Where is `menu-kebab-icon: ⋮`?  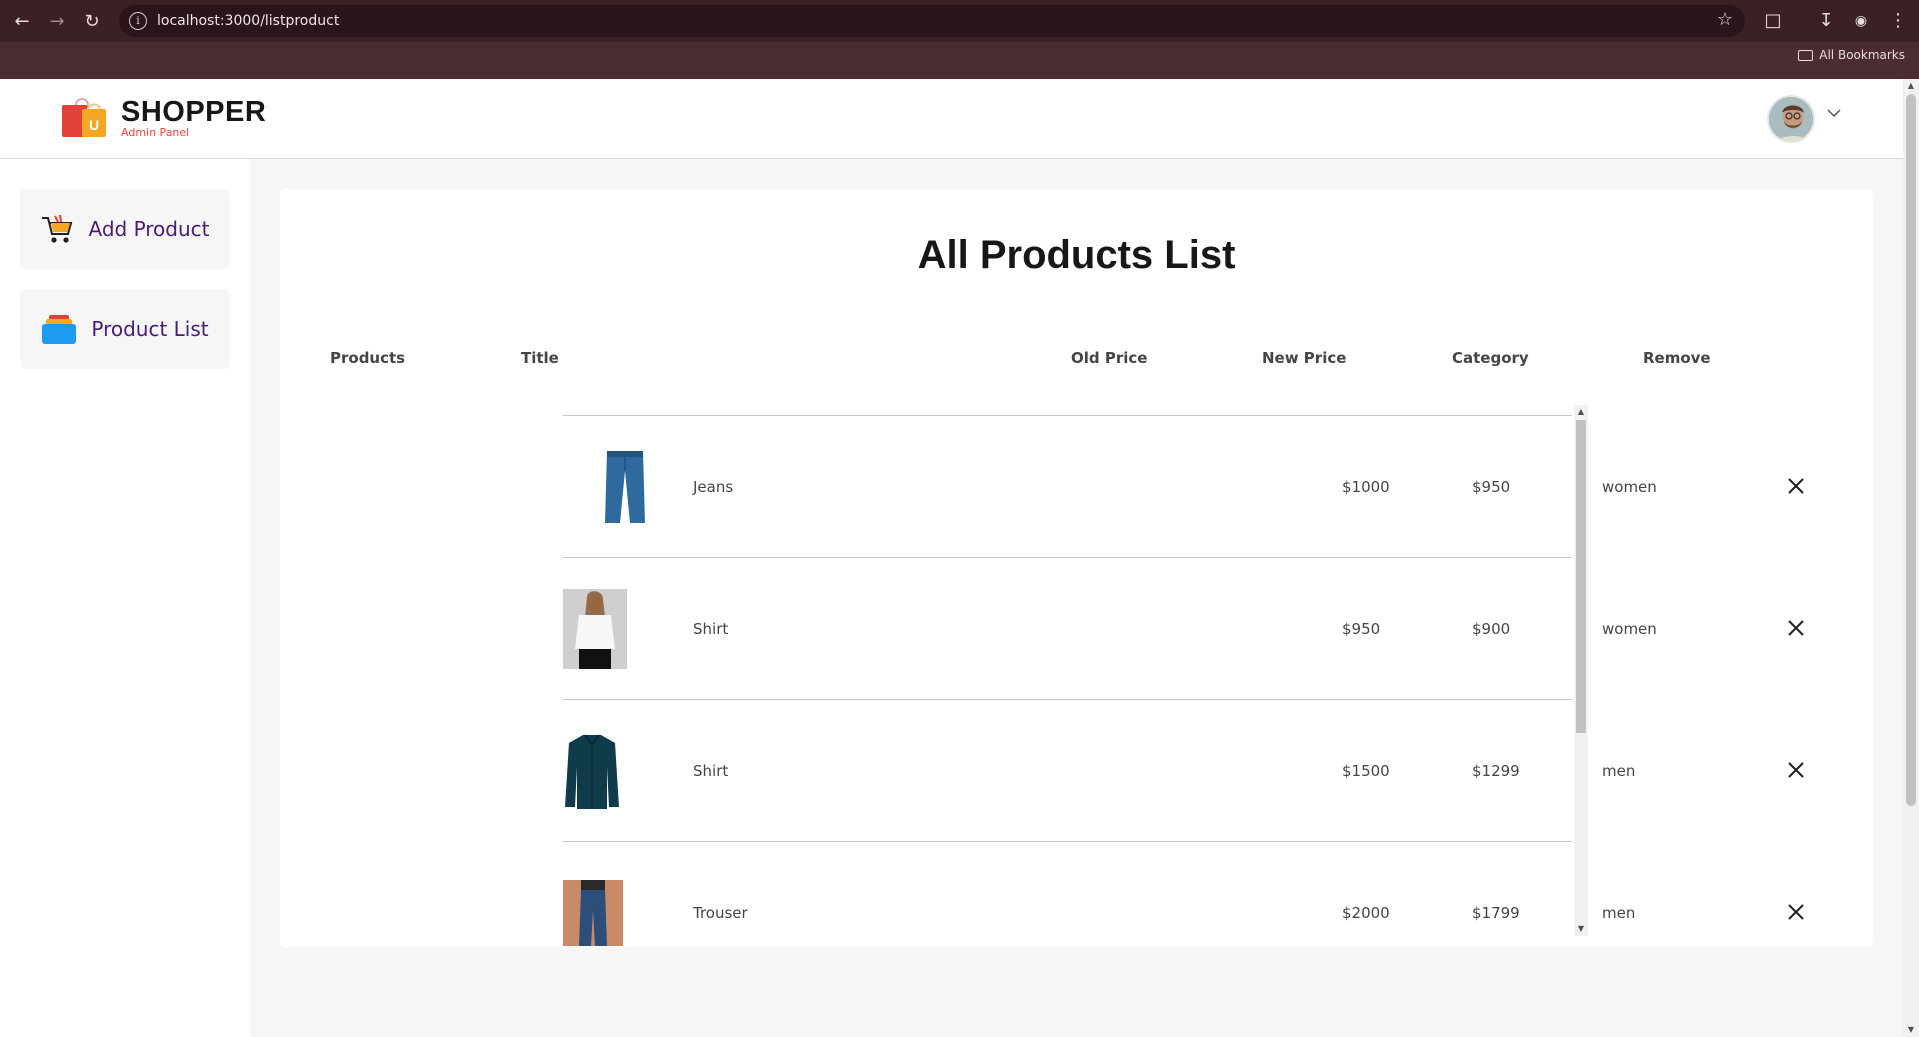
menu-kebab-icon: ⋮ is located at coordinates (1898, 21).